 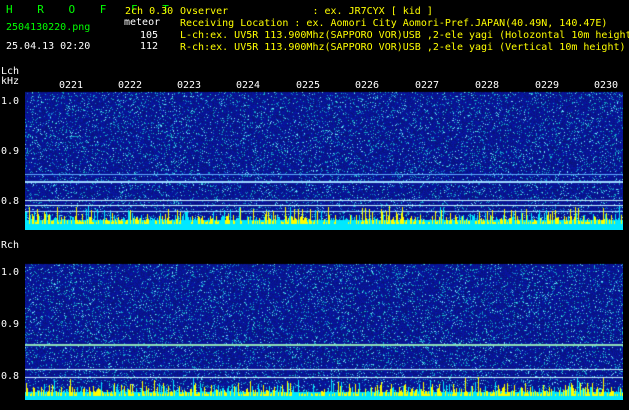 What do you see at coordinates (48, 27) in the screenshot?
I see `filename-label: 2504130220.png` at bounding box center [48, 27].